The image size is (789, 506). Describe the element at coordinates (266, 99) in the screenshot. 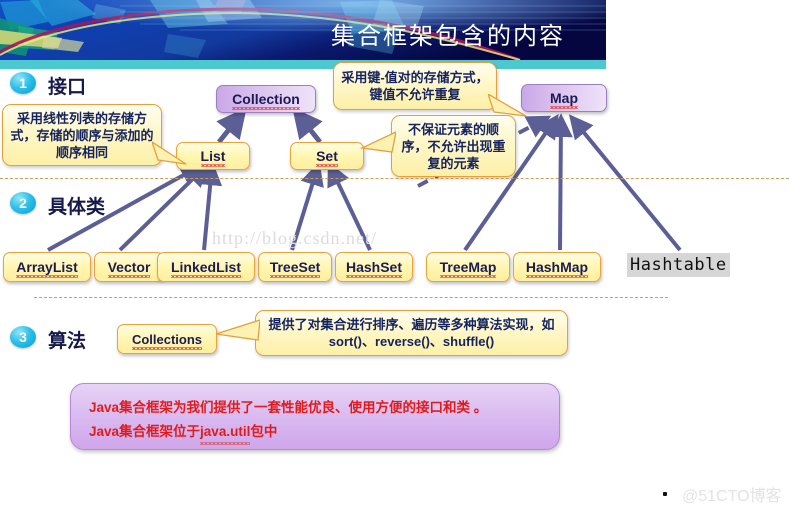

I see `node-collection: Collection` at that location.